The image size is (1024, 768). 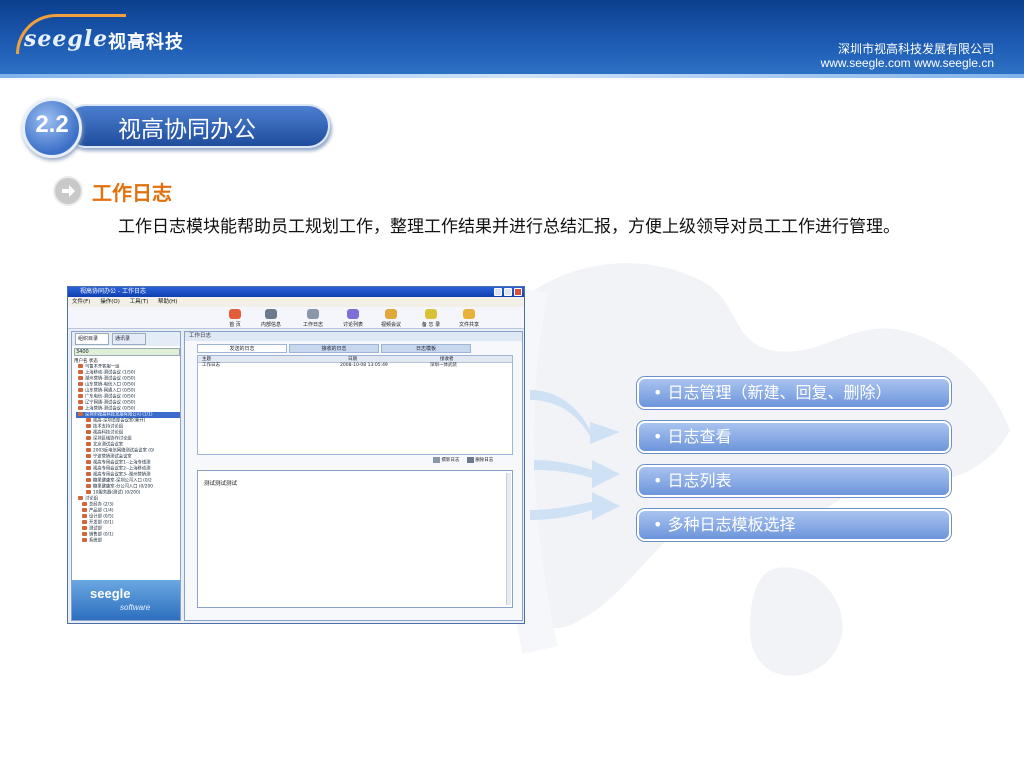 What do you see at coordinates (110, 397) in the screenshot?
I see `tree-node-label: 广东电信-测试会议 (0/50)` at bounding box center [110, 397].